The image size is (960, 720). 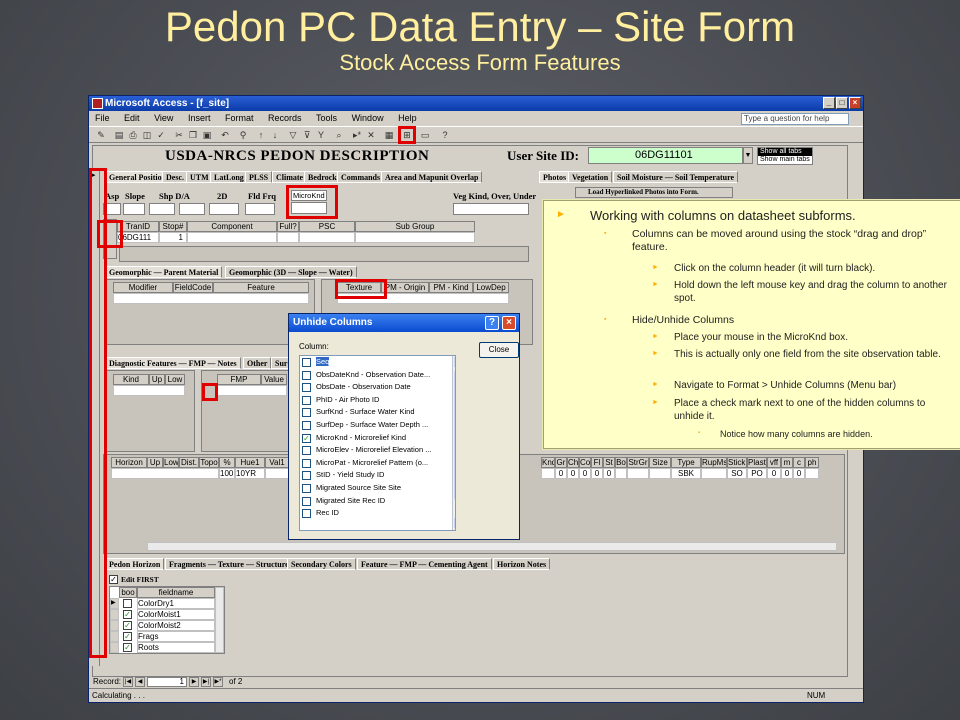 I want to click on col-header-dist: Dist., so click(x=189, y=462).